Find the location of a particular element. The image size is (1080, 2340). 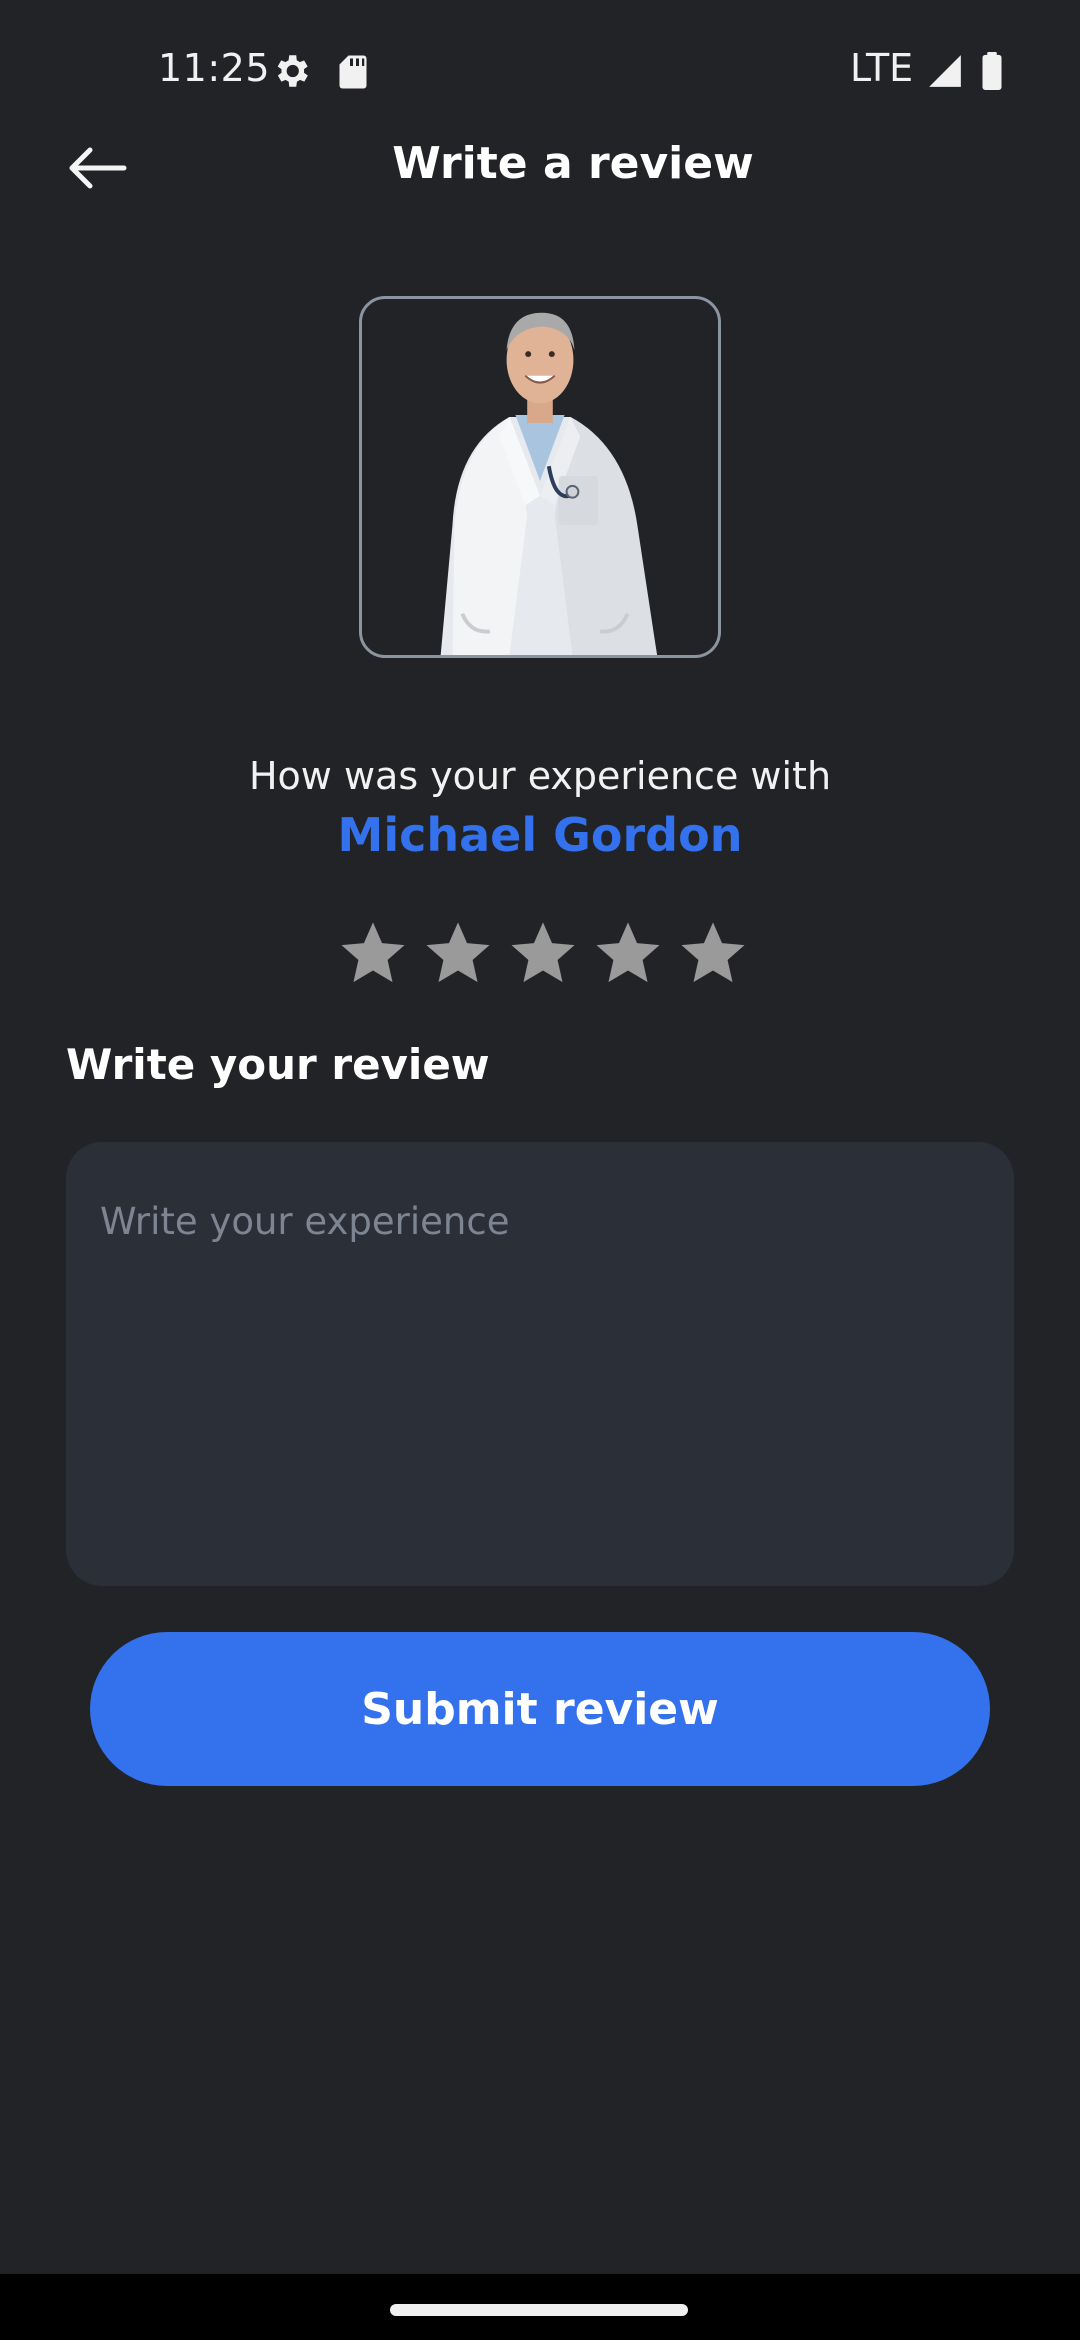

page-title: Write a review is located at coordinates (573, 163).